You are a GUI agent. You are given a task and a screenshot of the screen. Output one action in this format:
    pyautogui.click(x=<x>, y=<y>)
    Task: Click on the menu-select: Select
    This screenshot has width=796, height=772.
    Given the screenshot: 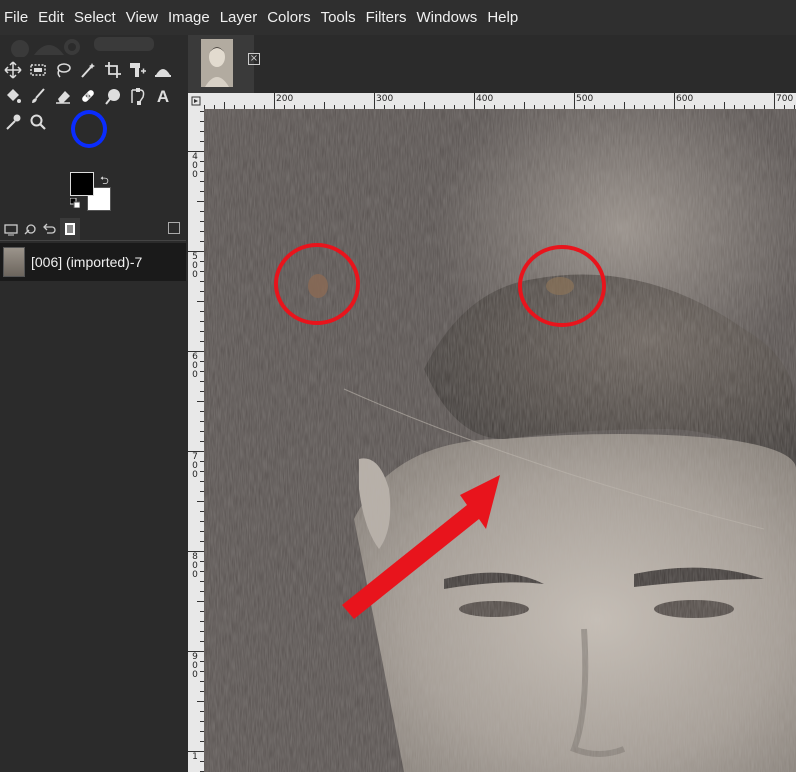 What is the action you would take?
    pyautogui.click(x=98, y=17)
    